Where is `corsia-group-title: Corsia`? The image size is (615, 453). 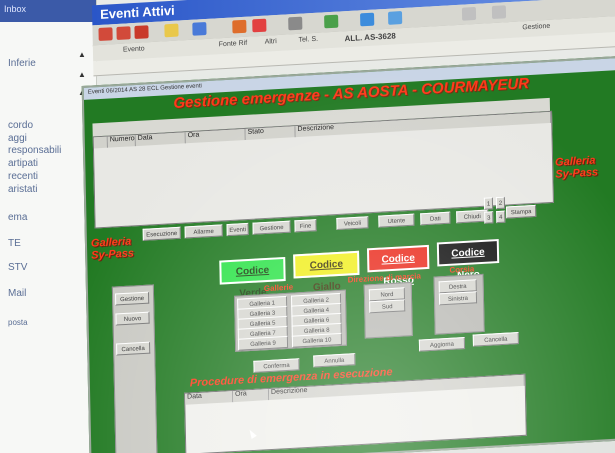
corsia-group-title: Corsia is located at coordinates (462, 269).